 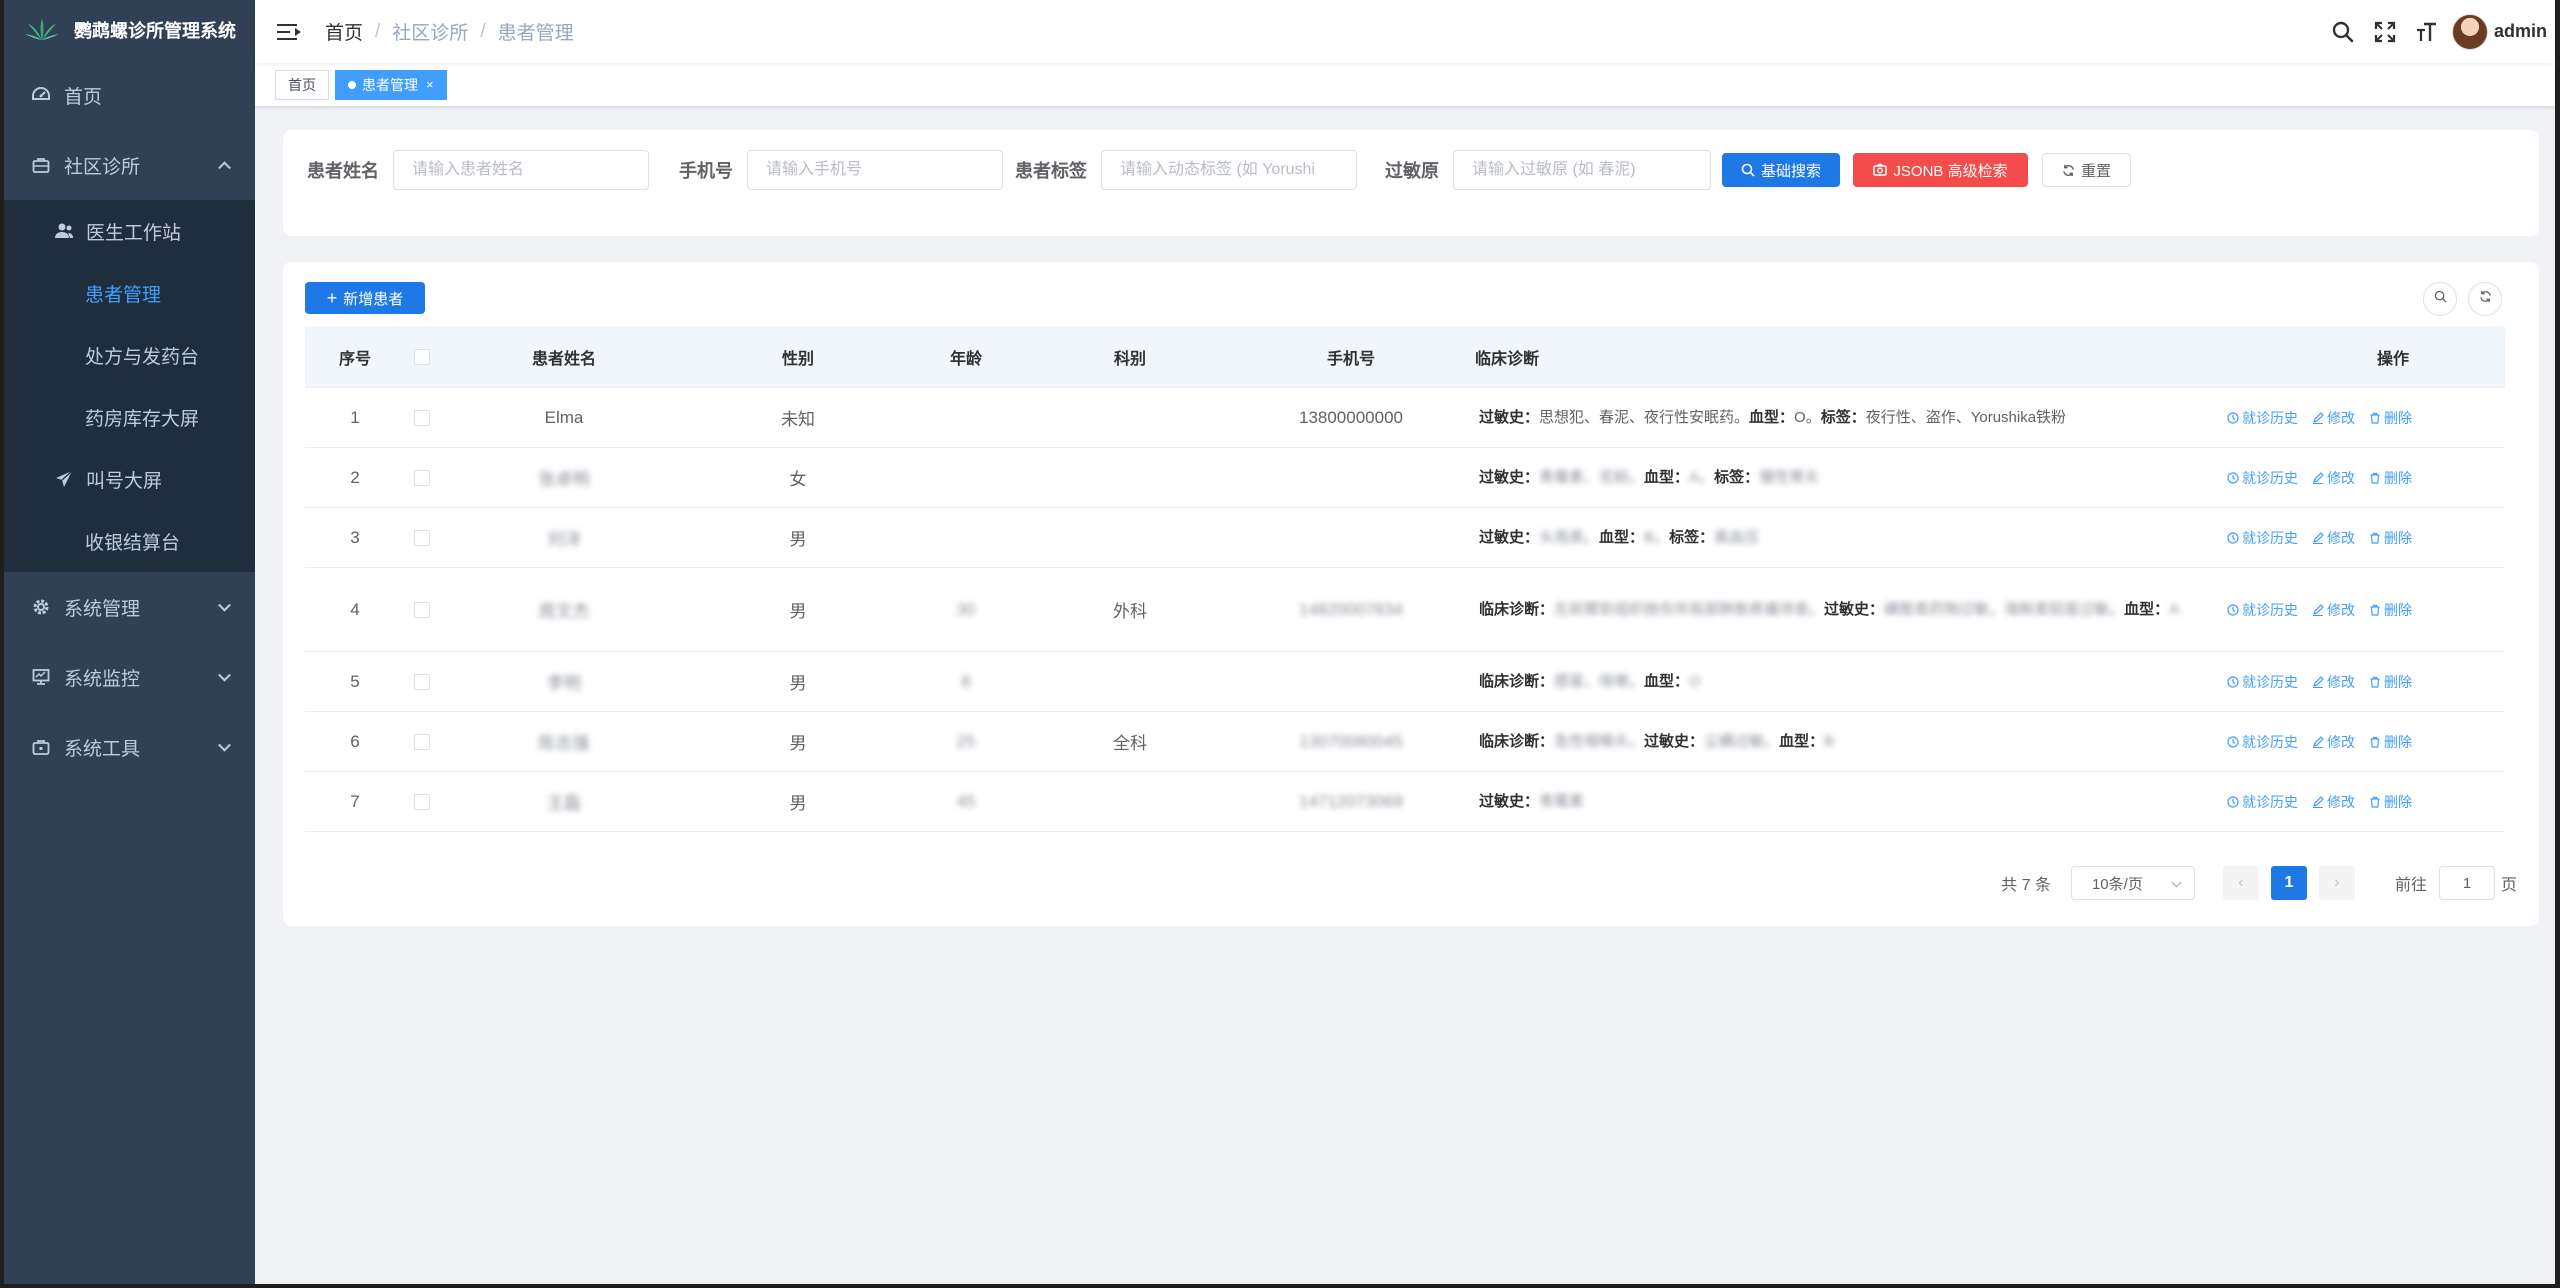 I want to click on page-size-select: 10条/页, so click(x=2132, y=883).